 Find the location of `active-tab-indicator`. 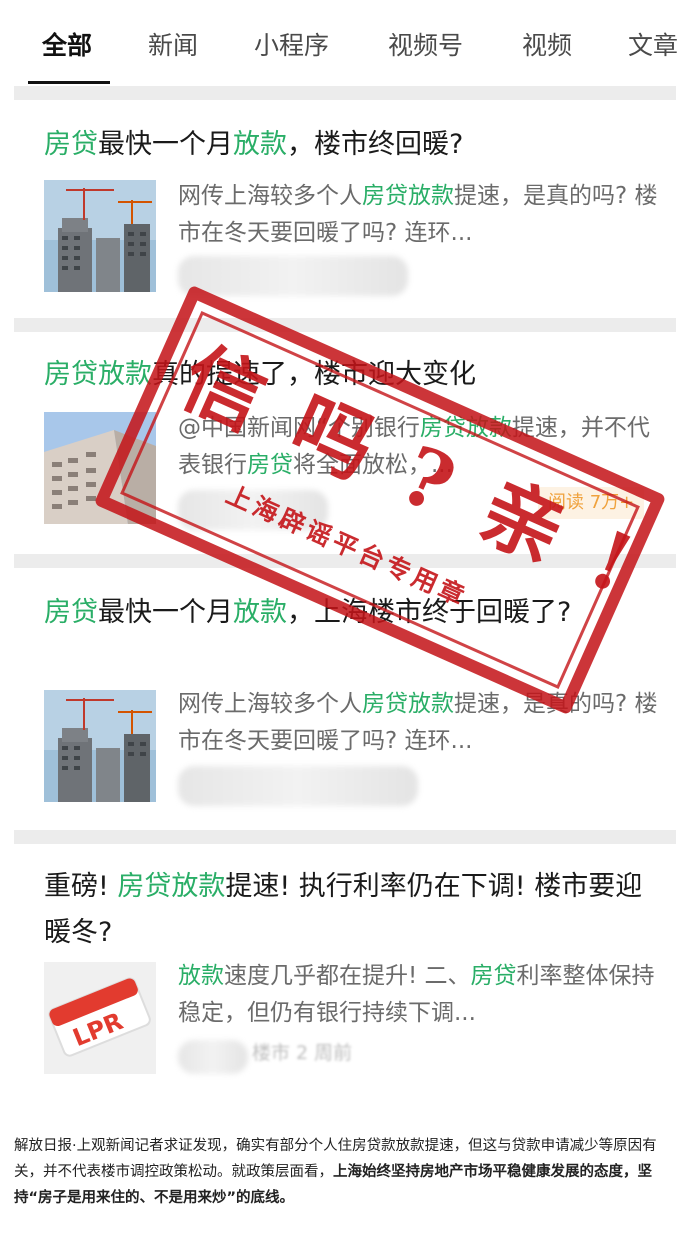

active-tab-indicator is located at coordinates (69, 82).